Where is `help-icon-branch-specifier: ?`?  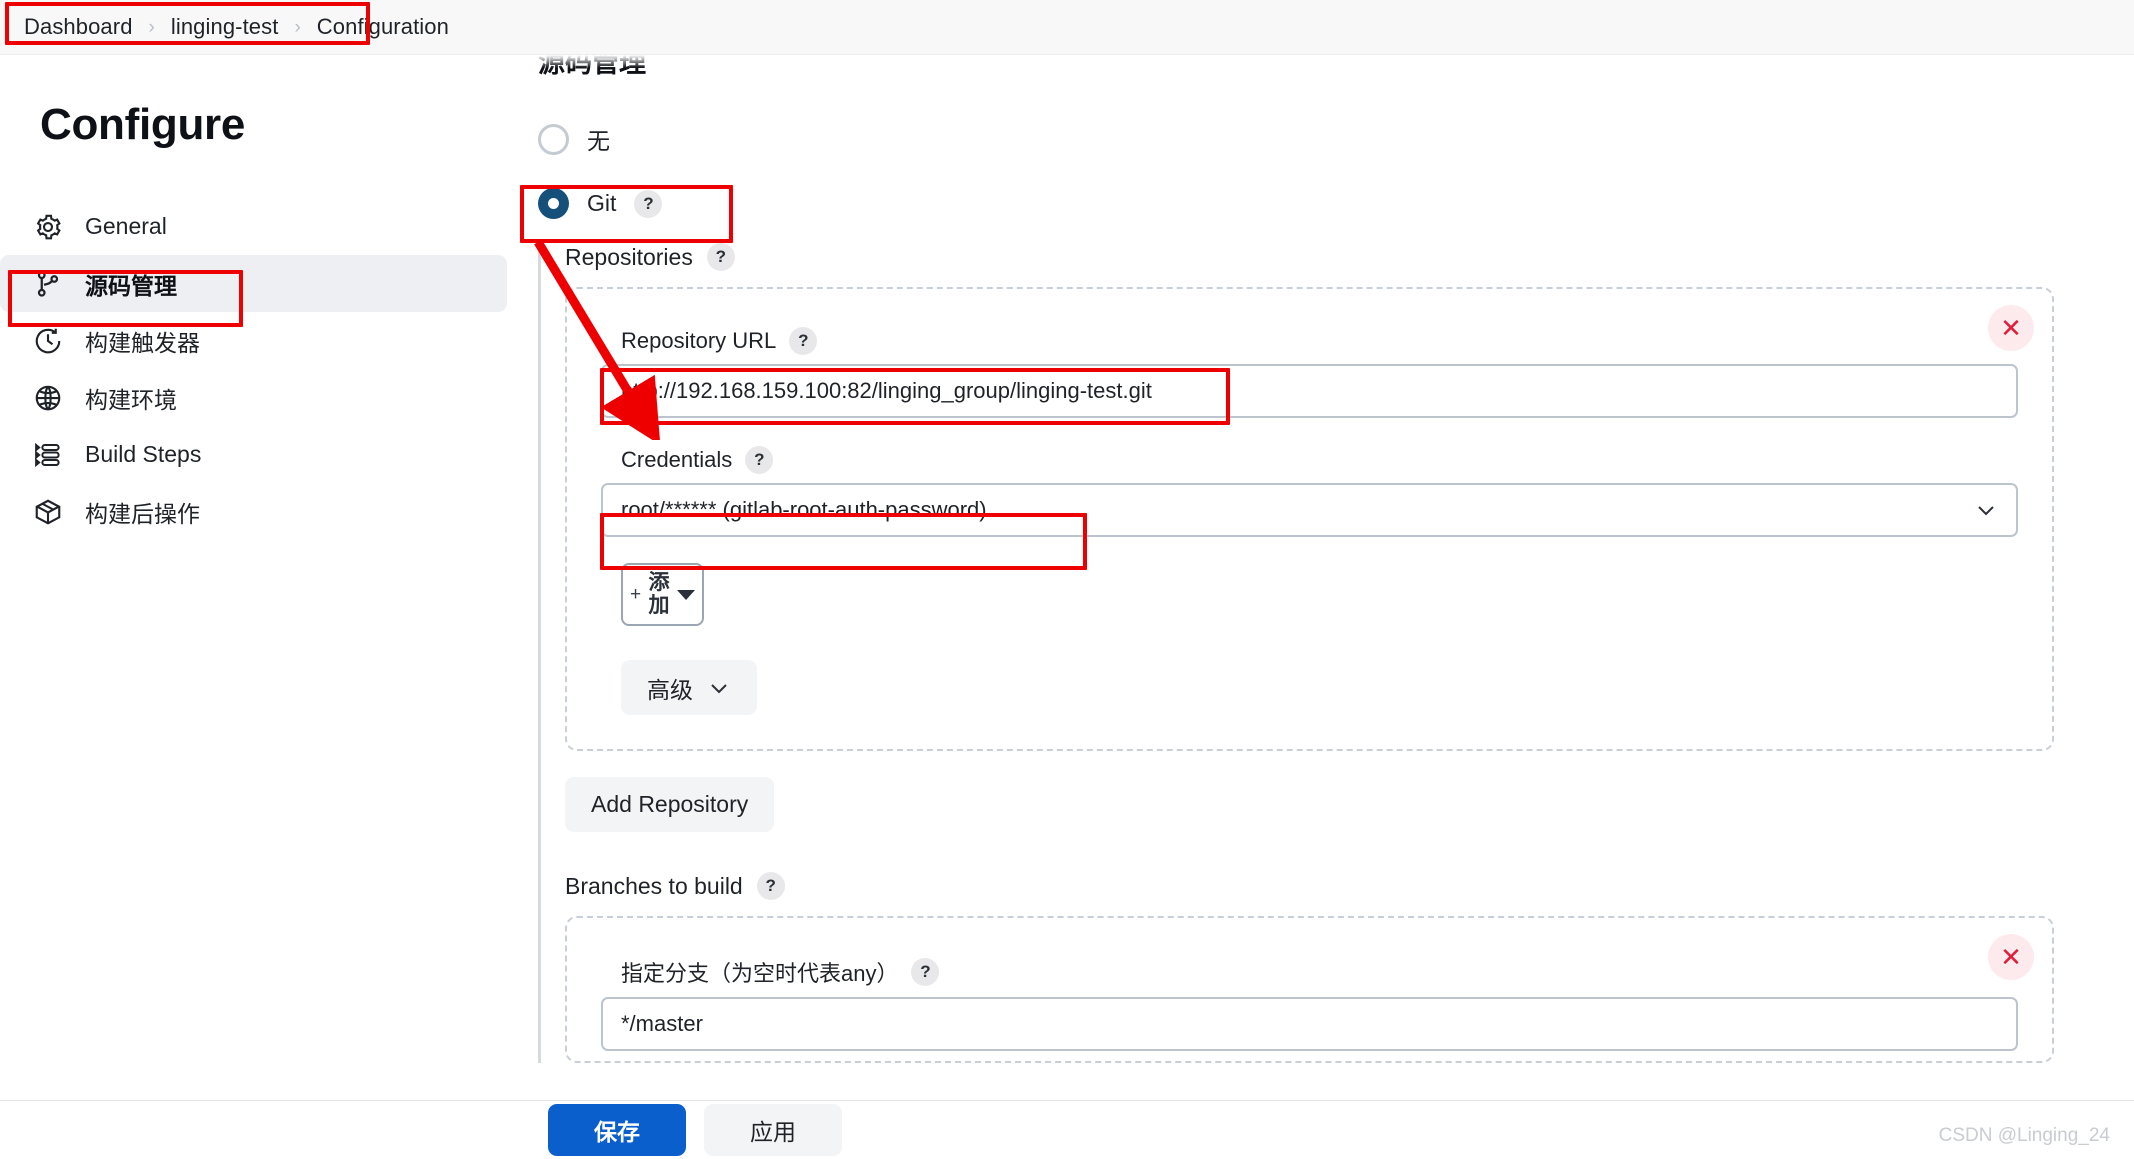 help-icon-branch-specifier: ? is located at coordinates (925, 972).